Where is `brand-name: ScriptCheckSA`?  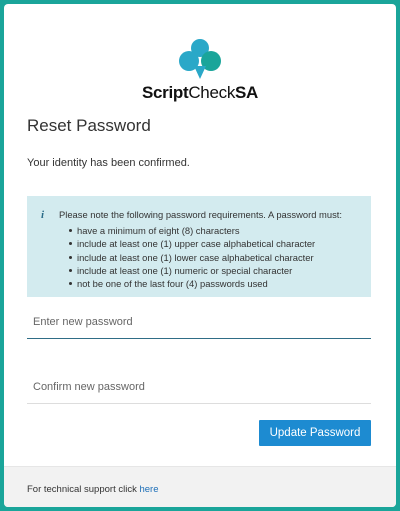 brand-name: ScriptCheckSA is located at coordinates (200, 93).